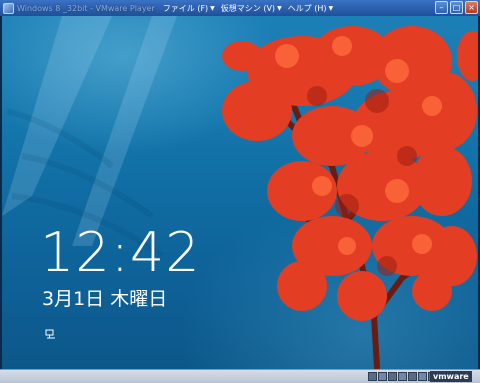  Describe the element at coordinates (412, 376) in the screenshot. I see `sound-icon` at that location.